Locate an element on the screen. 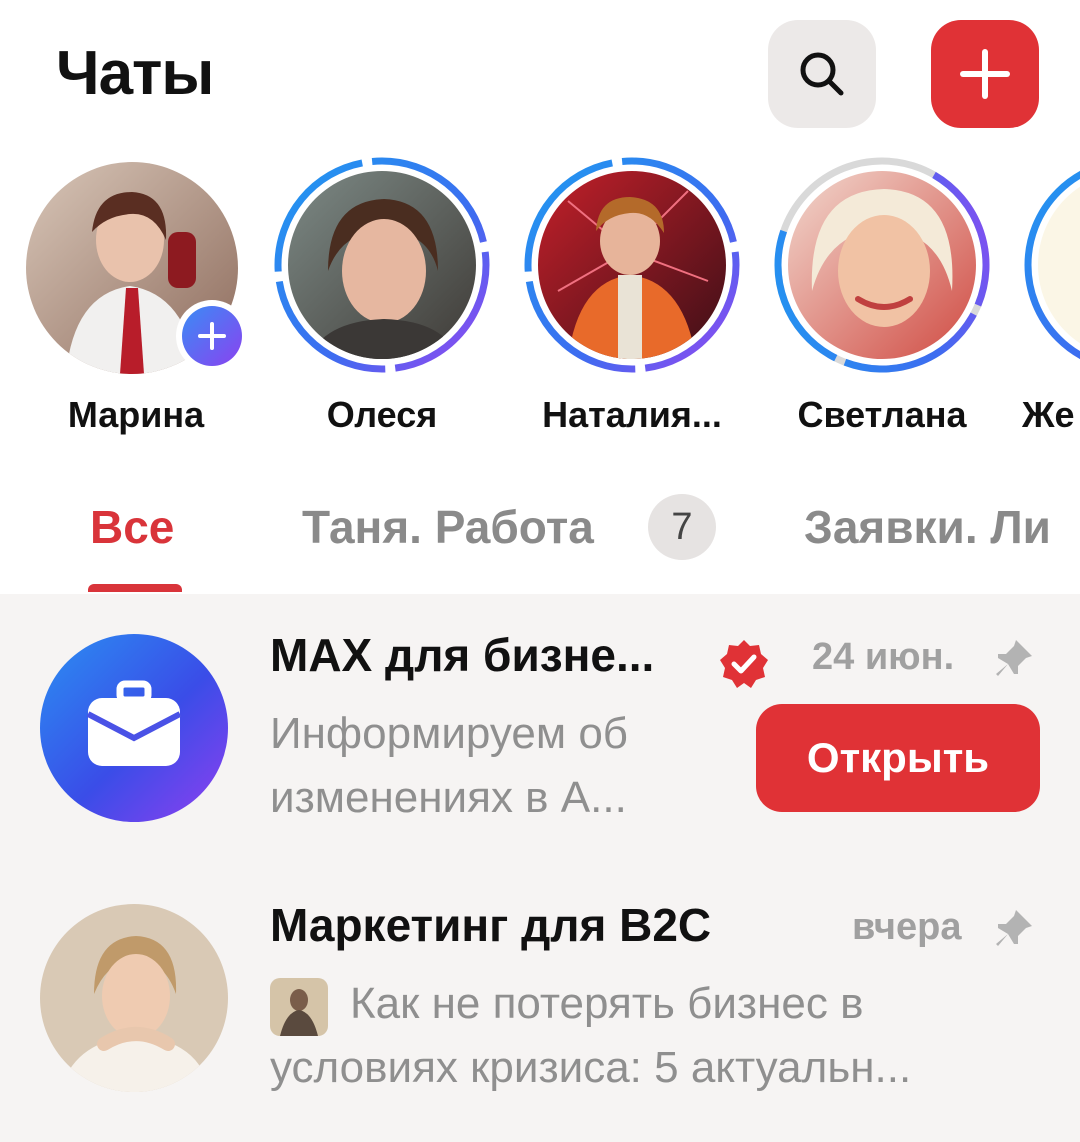 Image resolution: width=1080 pixels, height=1142 pixels. chat-time: 24 июн. is located at coordinates (883, 657).